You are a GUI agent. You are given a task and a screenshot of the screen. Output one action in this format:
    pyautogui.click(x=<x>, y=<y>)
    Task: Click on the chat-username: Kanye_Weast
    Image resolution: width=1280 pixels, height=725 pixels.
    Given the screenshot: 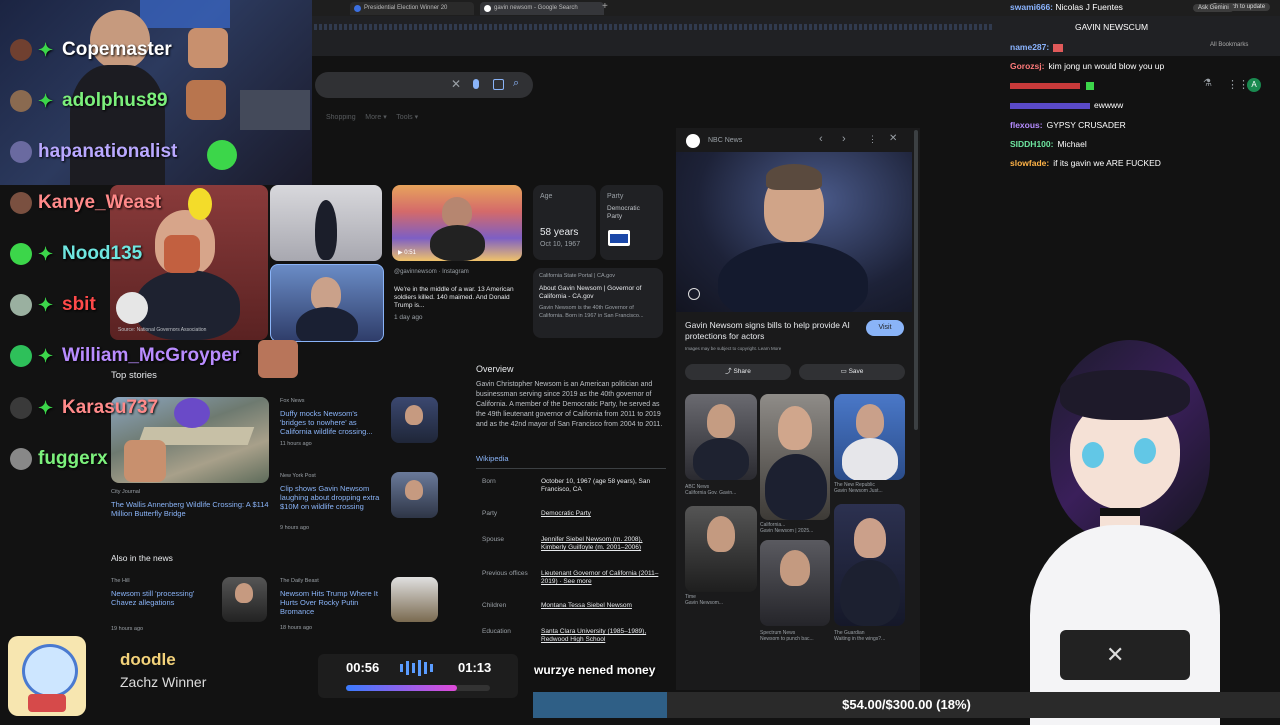 What is the action you would take?
    pyautogui.click(x=100, y=202)
    